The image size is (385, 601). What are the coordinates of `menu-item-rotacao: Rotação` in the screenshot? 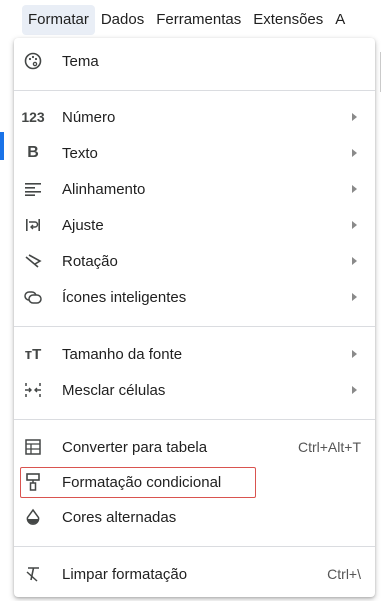 It's located at (194, 261).